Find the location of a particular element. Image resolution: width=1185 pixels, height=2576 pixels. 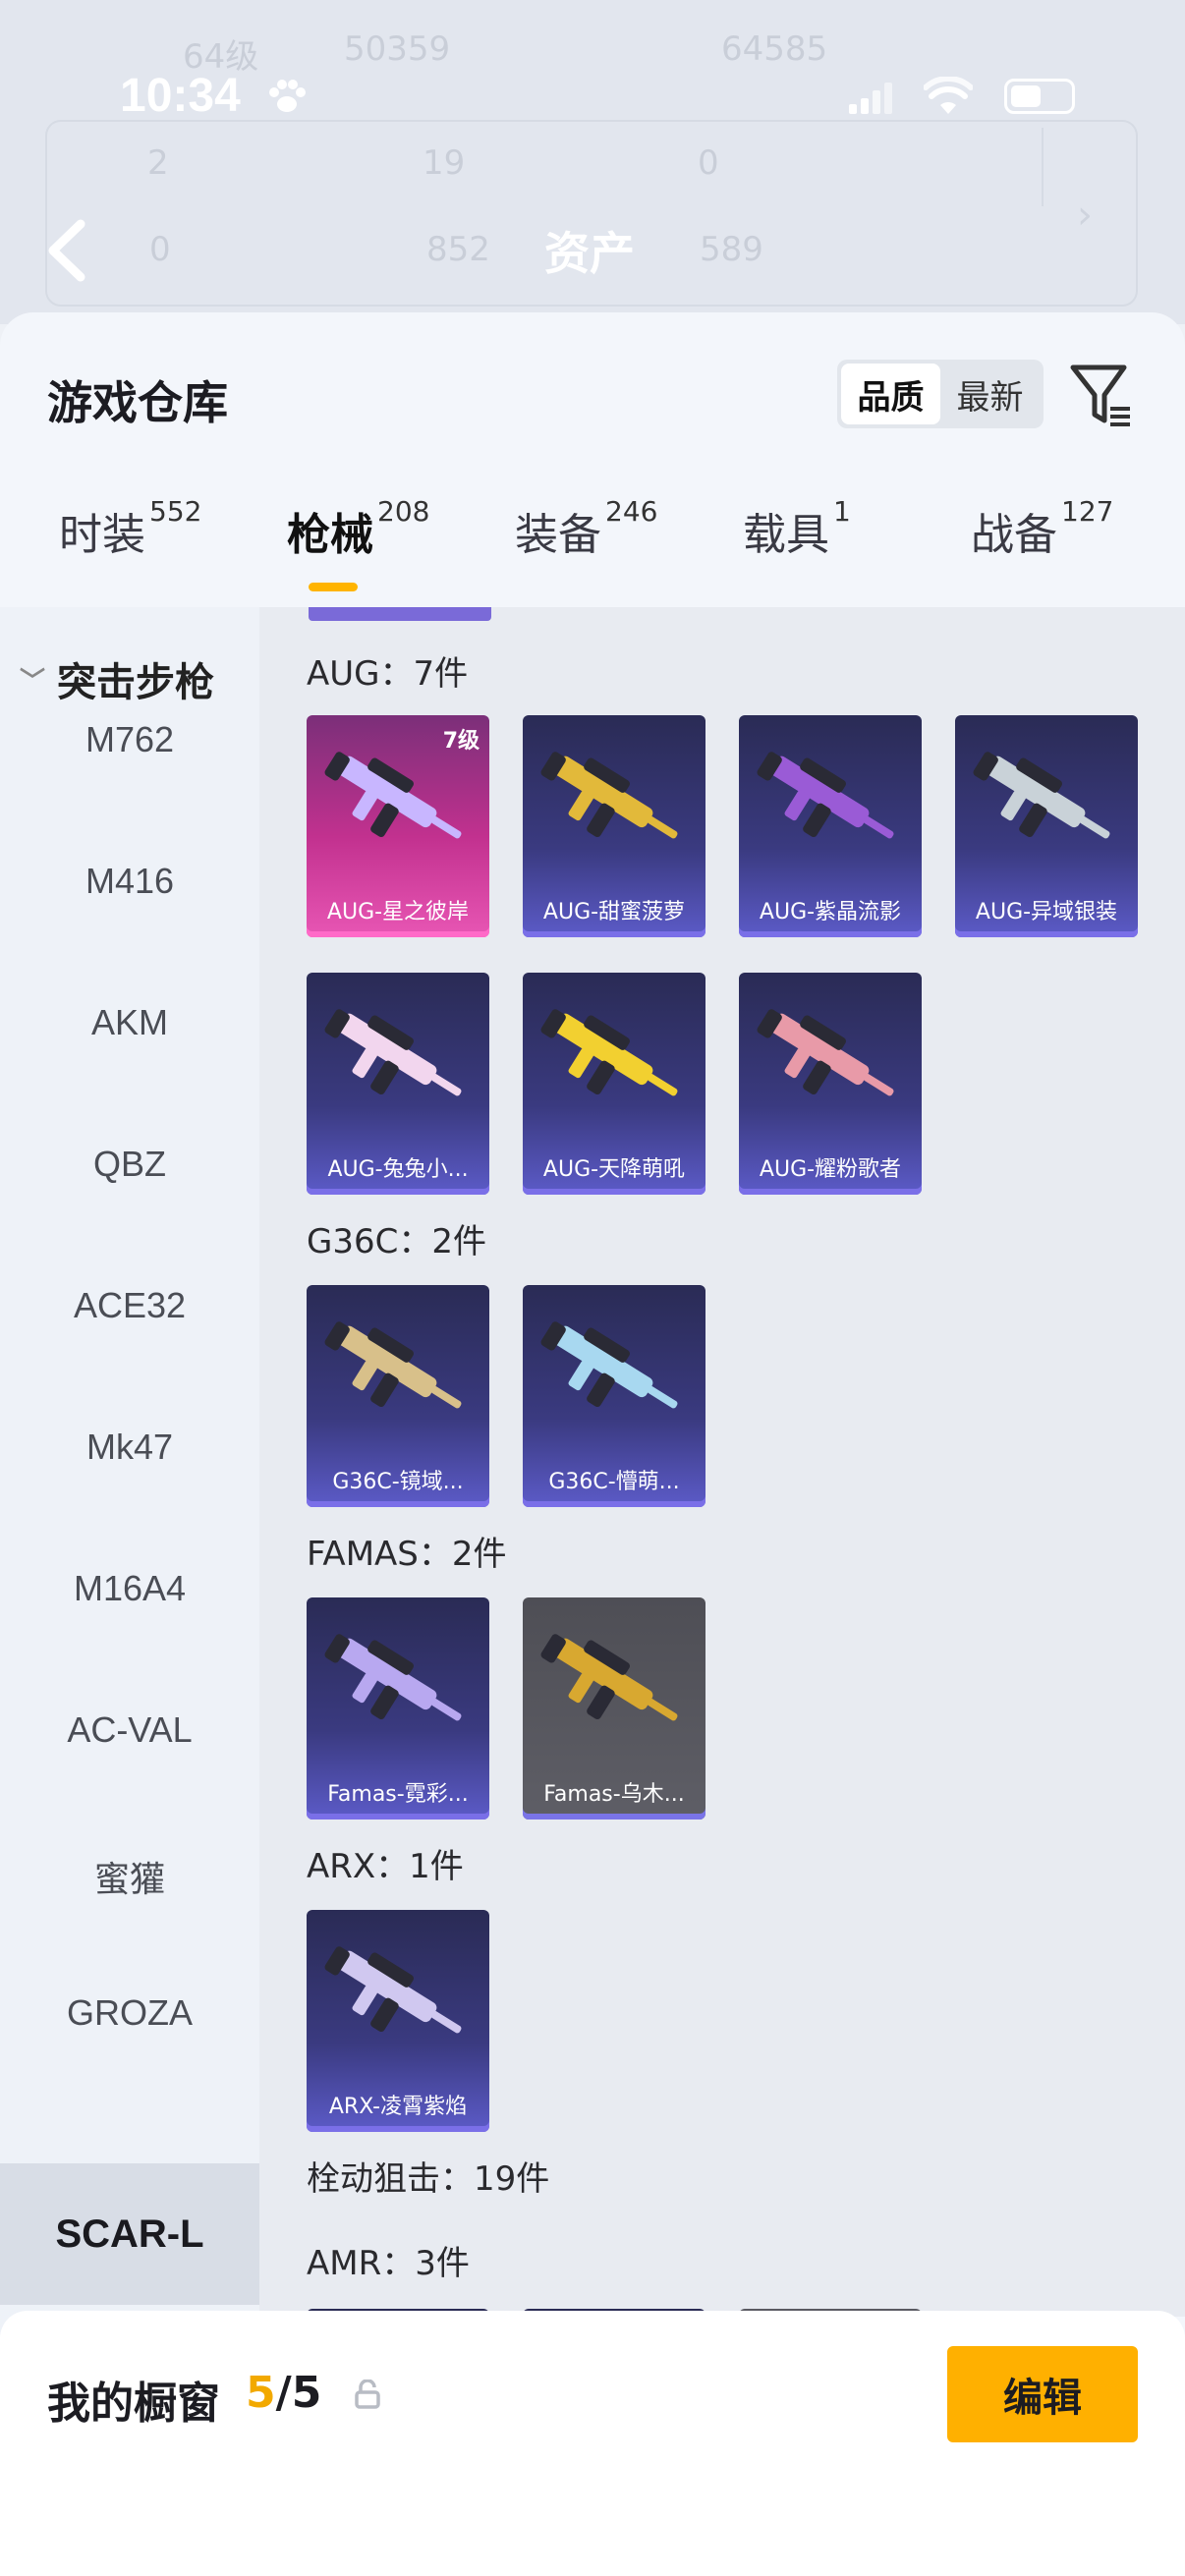

weapon-card-label: AUG-耀粉歌者 is located at coordinates (831, 1169).